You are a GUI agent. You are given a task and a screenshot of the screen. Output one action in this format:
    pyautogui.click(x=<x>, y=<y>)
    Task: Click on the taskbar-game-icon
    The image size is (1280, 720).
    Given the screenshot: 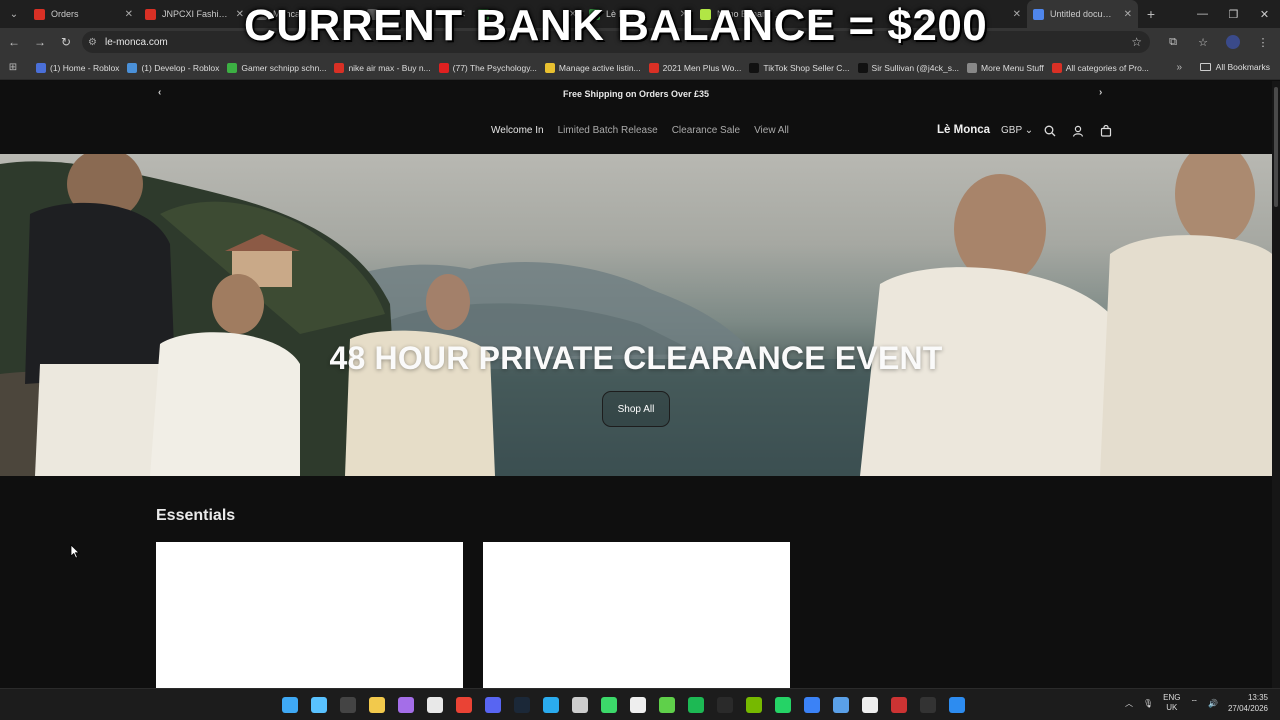 What is the action you would take?
    pyautogui.click(x=348, y=705)
    